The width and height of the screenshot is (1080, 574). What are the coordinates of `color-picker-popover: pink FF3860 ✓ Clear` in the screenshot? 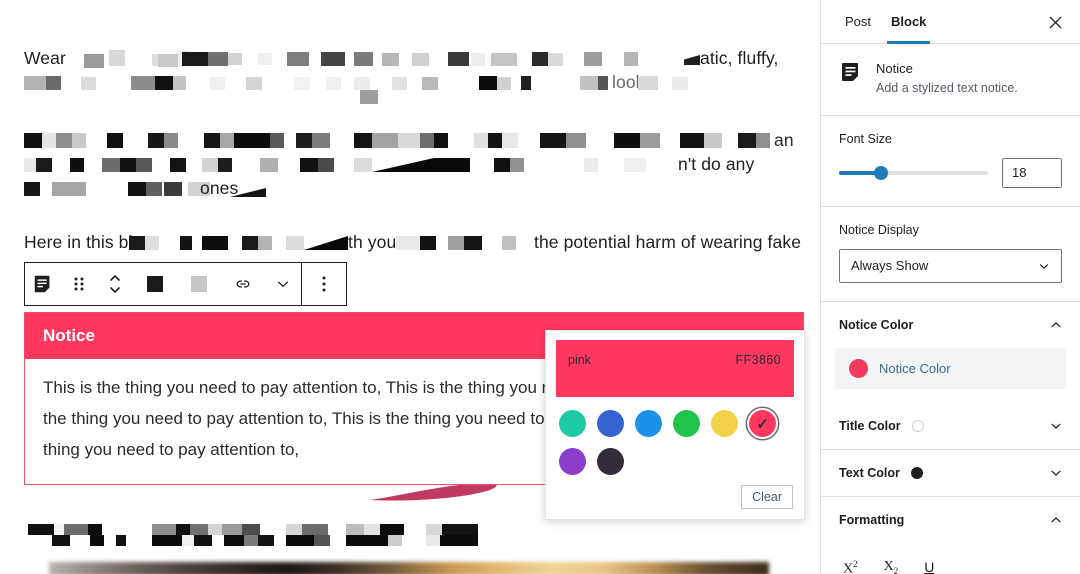 It's located at (675, 425).